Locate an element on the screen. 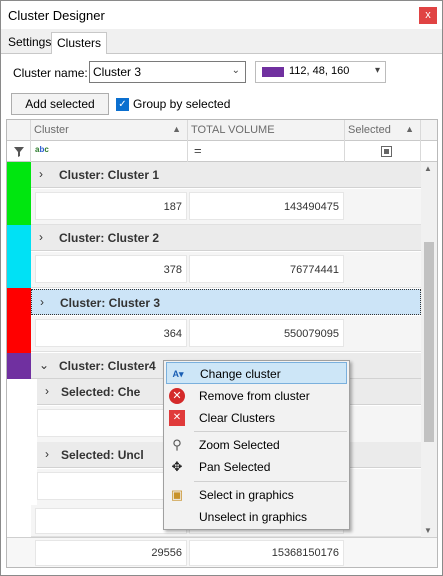  menu-item-label: Unselect in graphics is located at coordinates (253, 517).